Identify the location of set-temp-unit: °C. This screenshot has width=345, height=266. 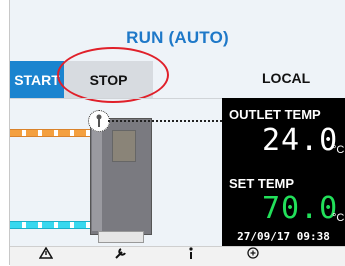
(338, 218).